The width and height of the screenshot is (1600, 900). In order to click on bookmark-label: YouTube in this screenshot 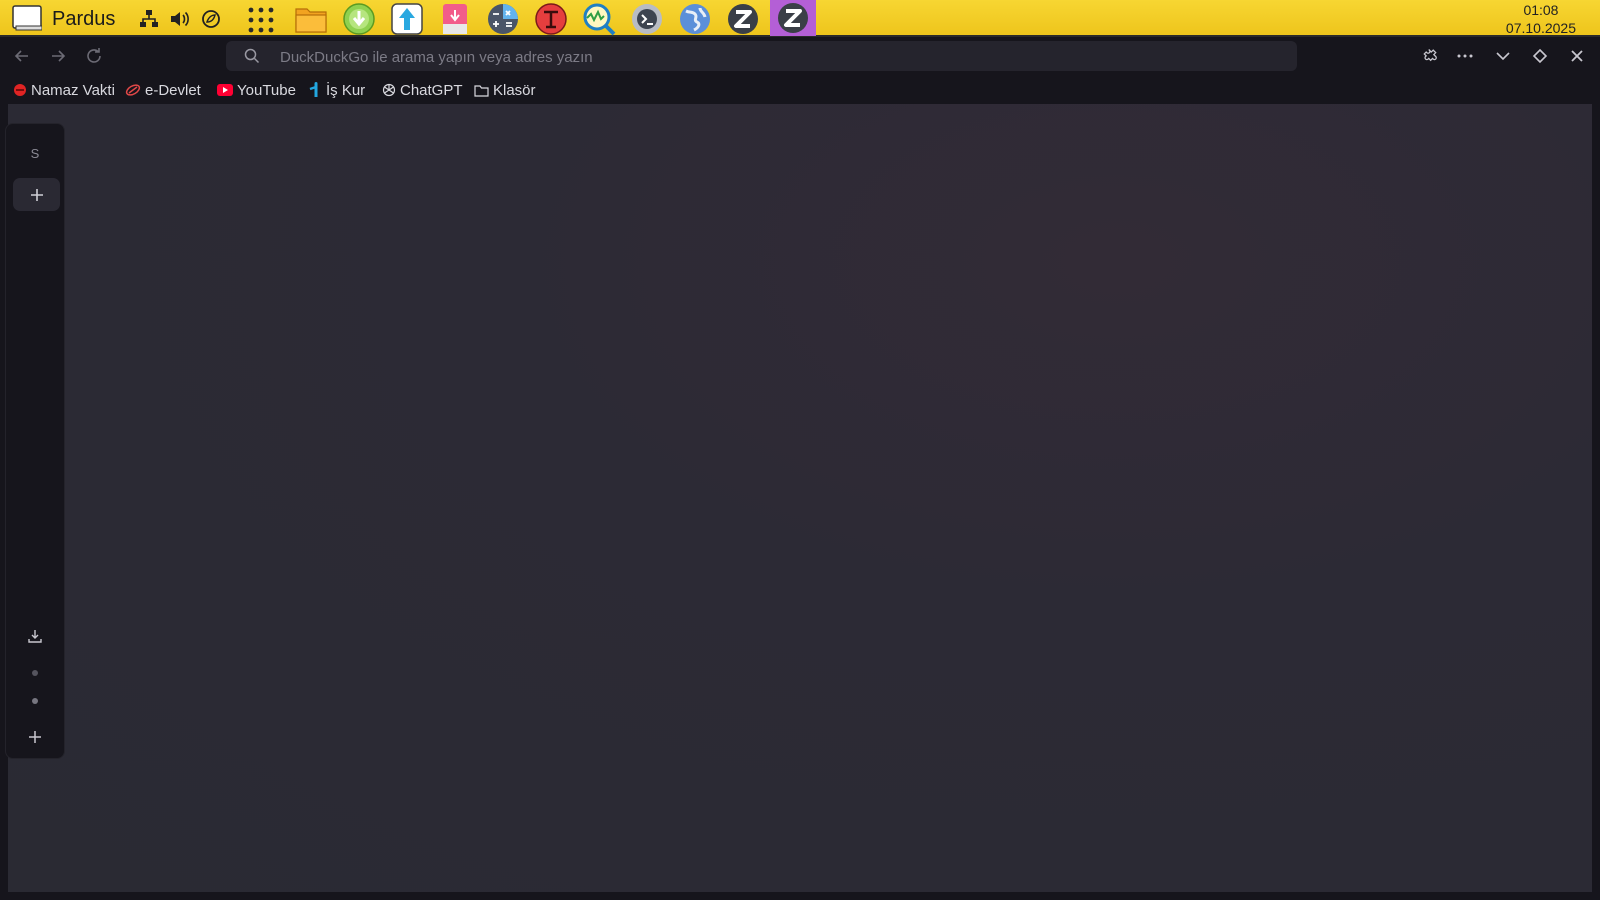, I will do `click(266, 90)`.